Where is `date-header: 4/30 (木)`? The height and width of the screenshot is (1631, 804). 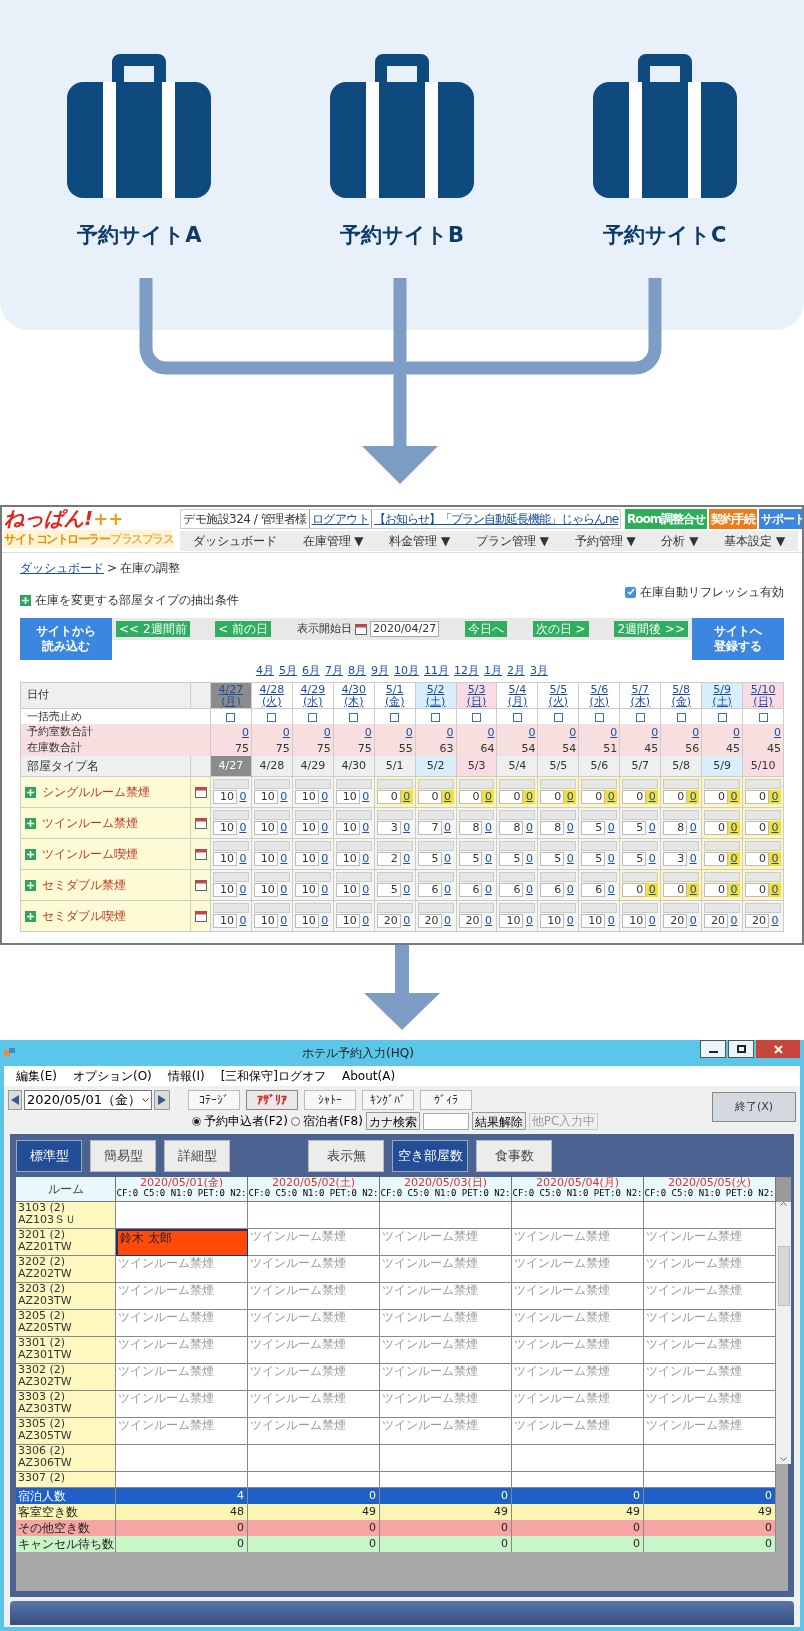
date-header: 4/30 (木) is located at coordinates (354, 696).